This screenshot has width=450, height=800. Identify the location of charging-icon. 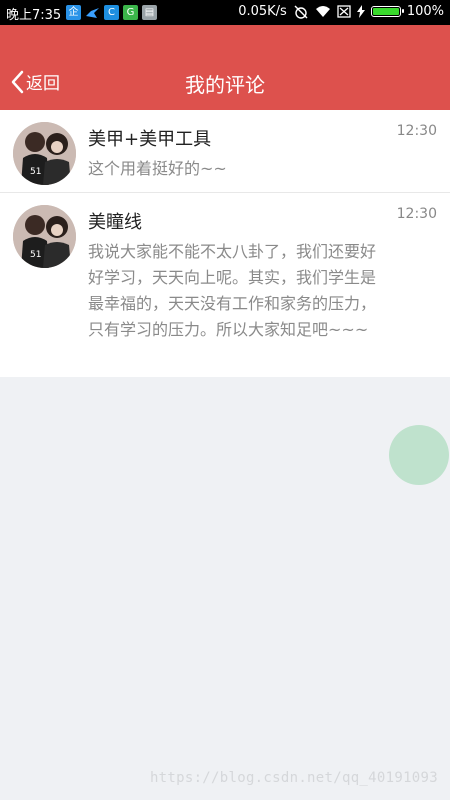
(360, 11).